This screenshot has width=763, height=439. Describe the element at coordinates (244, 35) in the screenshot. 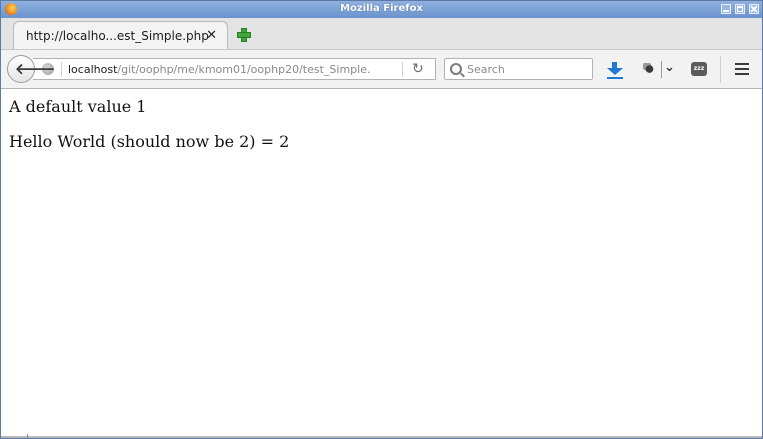

I see `new-tab-icon` at that location.